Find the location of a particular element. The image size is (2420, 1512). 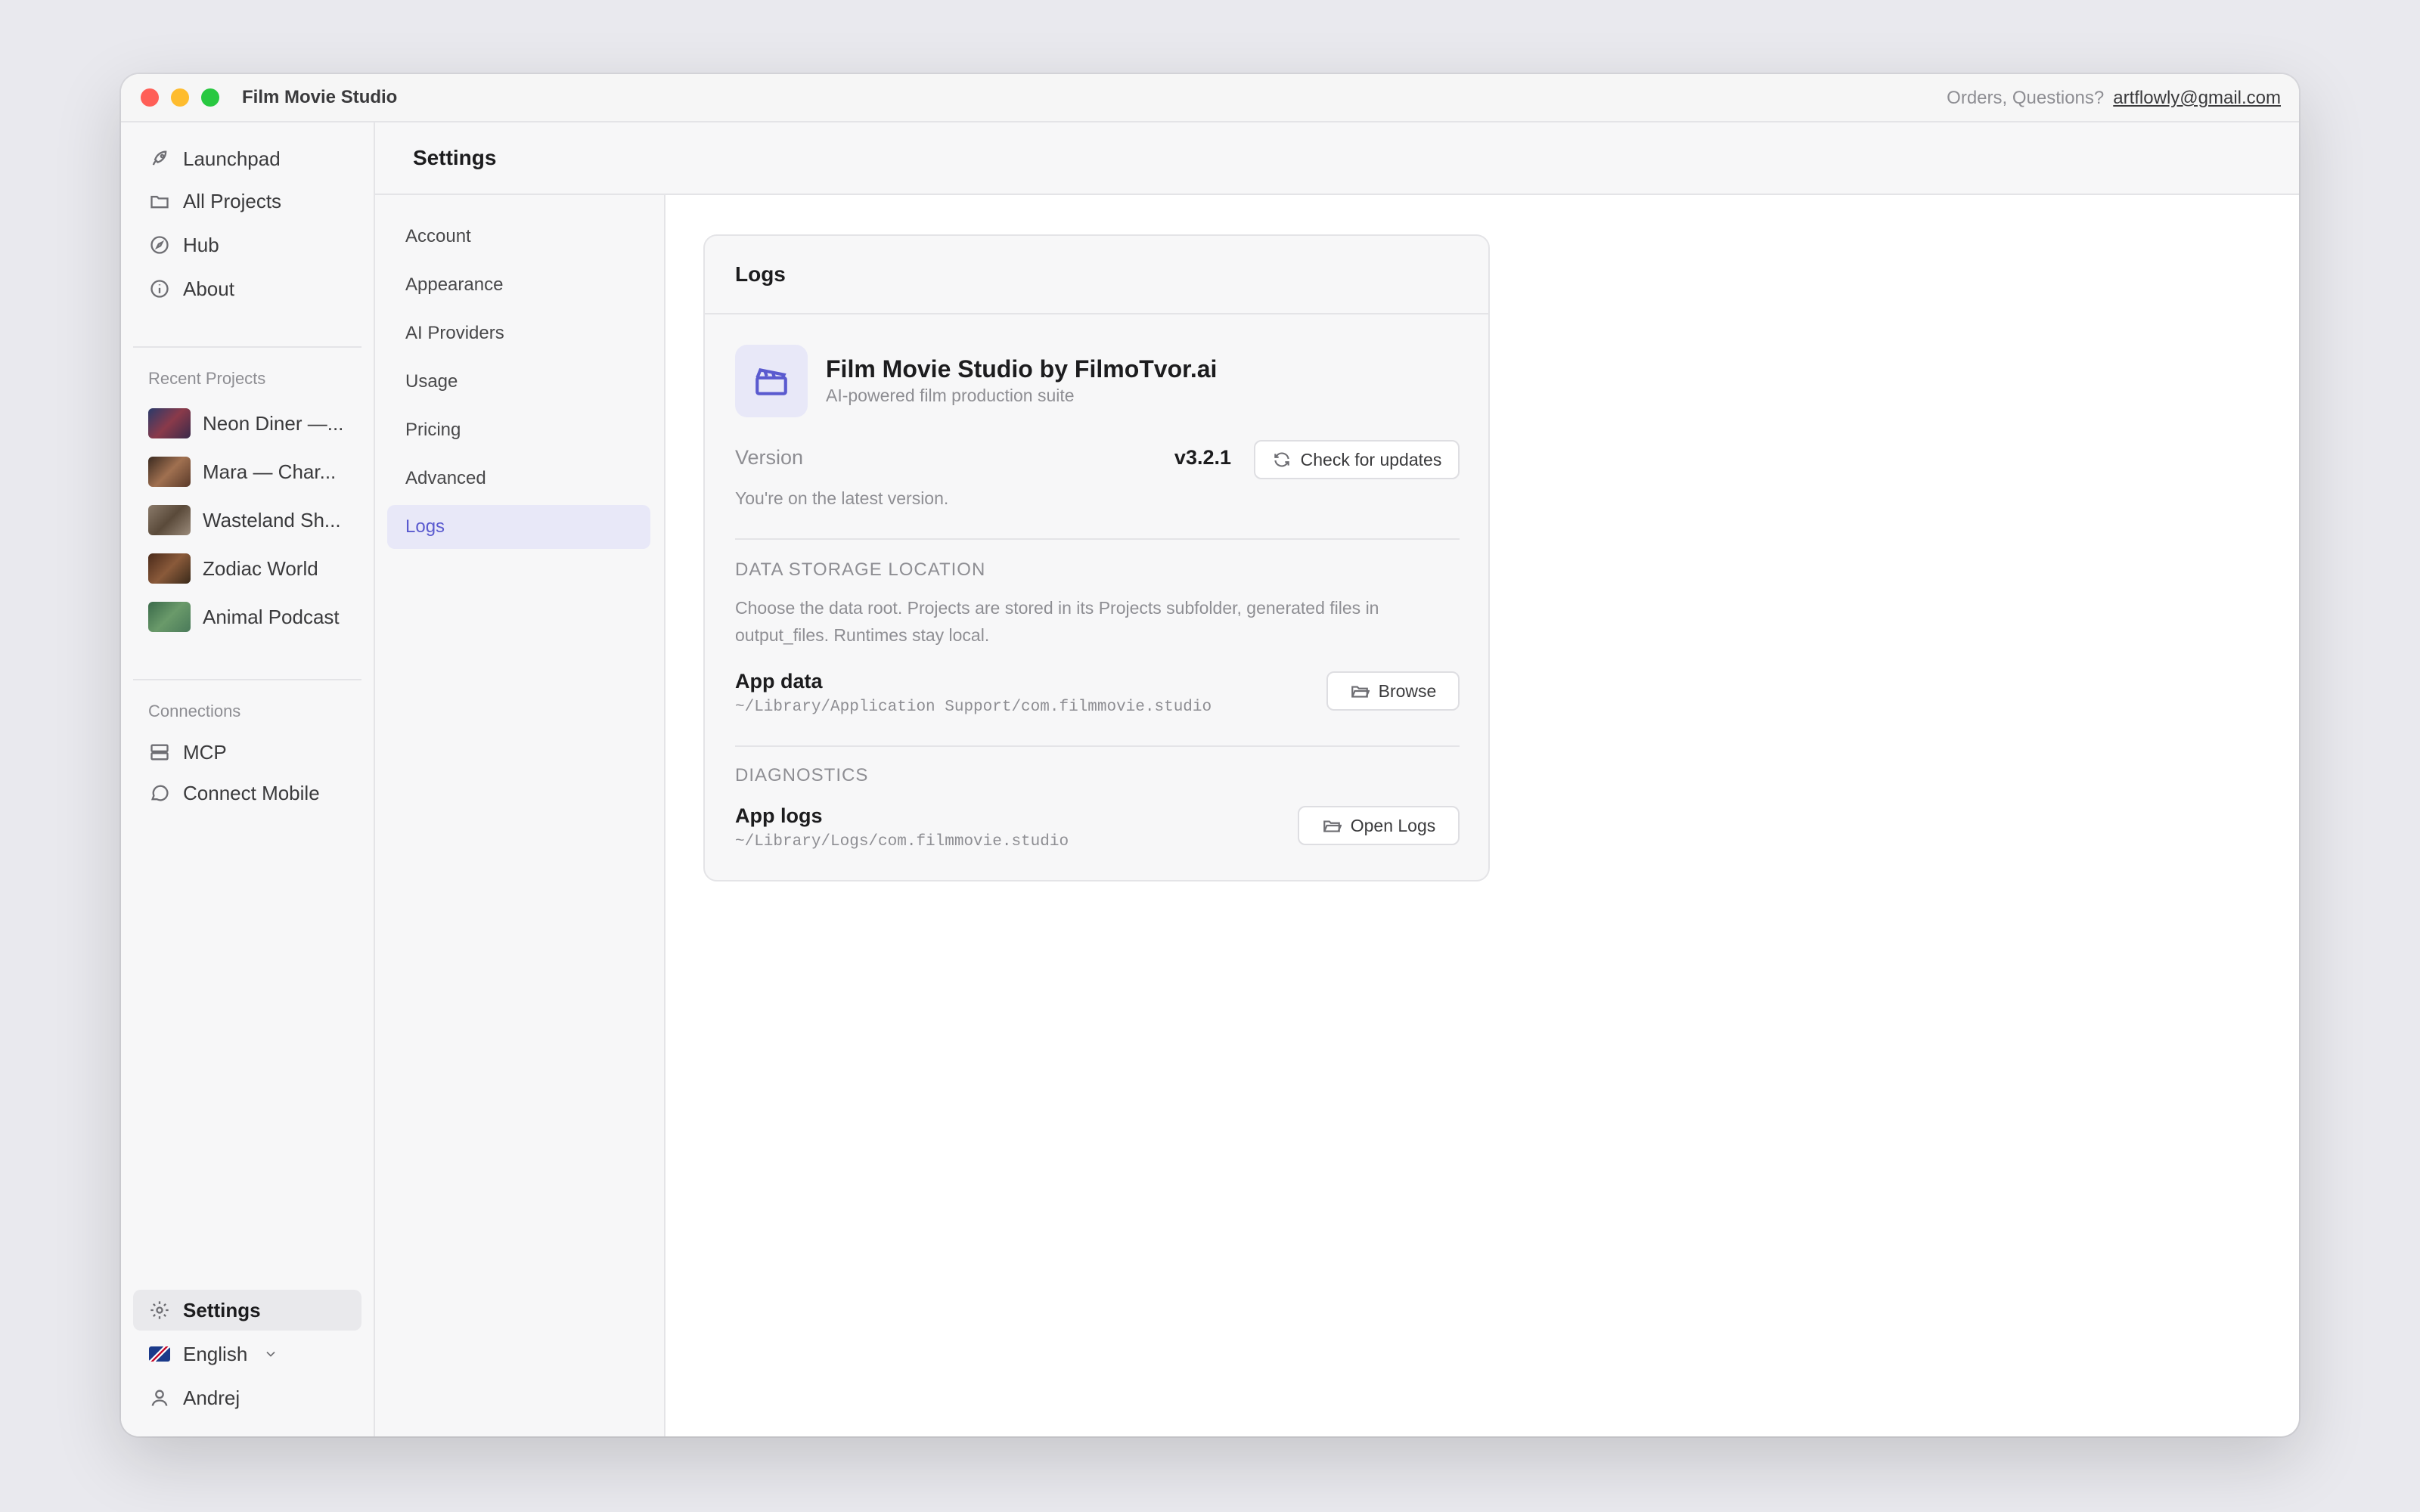

sidebar-item-label: Hub is located at coordinates (201, 245).